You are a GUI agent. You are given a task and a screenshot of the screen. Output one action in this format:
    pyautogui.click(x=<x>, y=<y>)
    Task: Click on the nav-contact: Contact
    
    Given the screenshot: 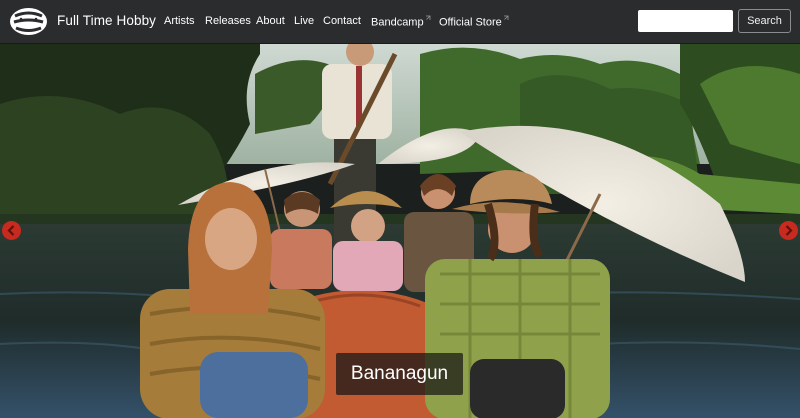 What is the action you would take?
    pyautogui.click(x=342, y=21)
    